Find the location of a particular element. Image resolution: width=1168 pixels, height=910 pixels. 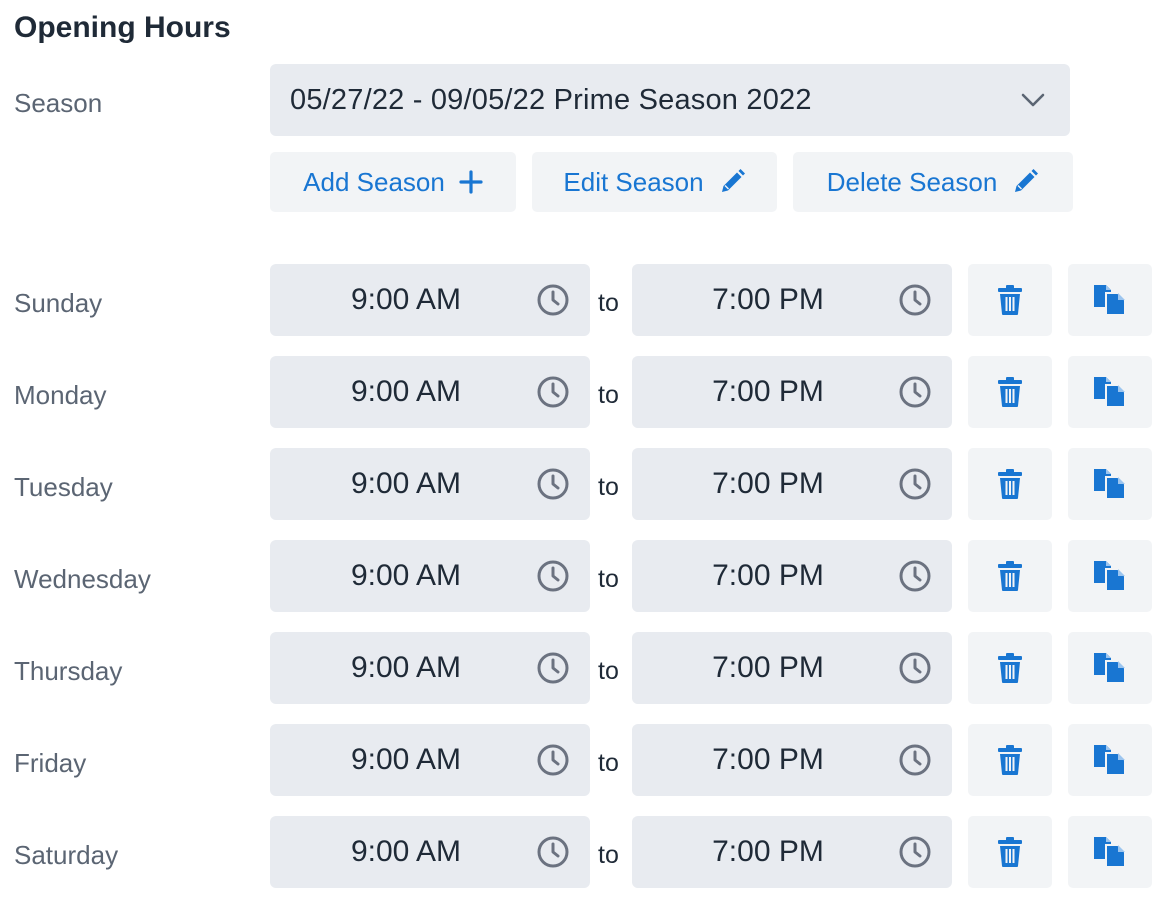

day-label-tuesday: Tuesday is located at coordinates (63, 487).